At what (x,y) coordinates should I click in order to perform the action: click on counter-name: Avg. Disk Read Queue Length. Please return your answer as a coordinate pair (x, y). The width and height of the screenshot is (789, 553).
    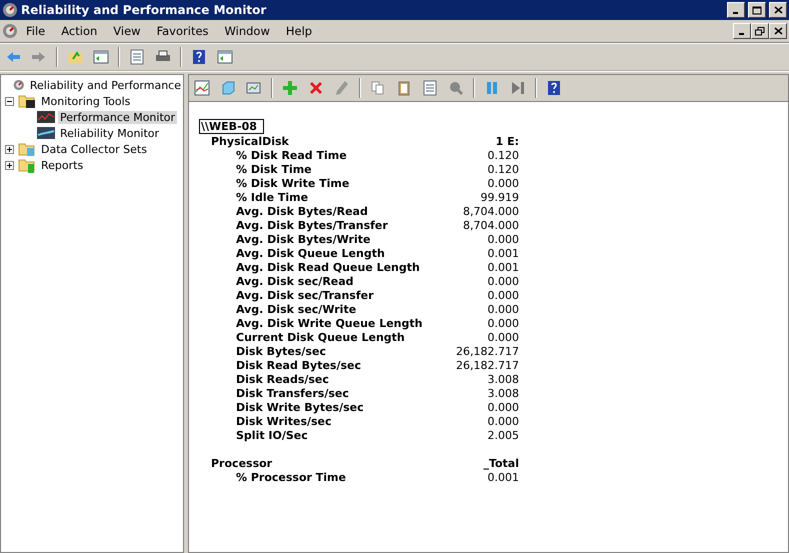
    Looking at the image, I should click on (328, 267).